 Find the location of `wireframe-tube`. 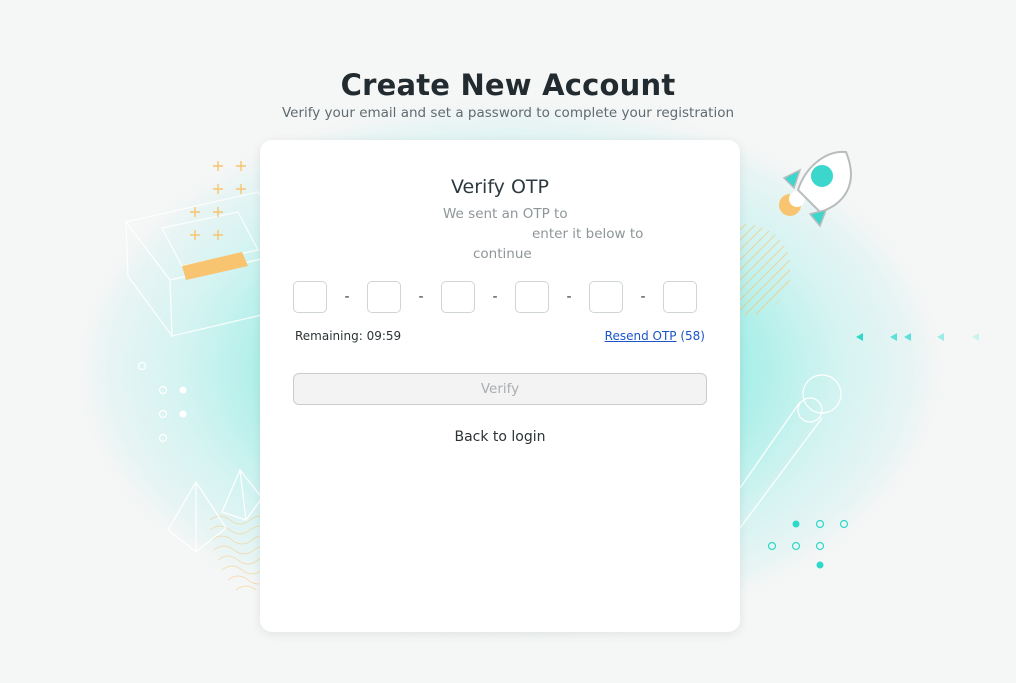

wireframe-tube is located at coordinates (790, 451).